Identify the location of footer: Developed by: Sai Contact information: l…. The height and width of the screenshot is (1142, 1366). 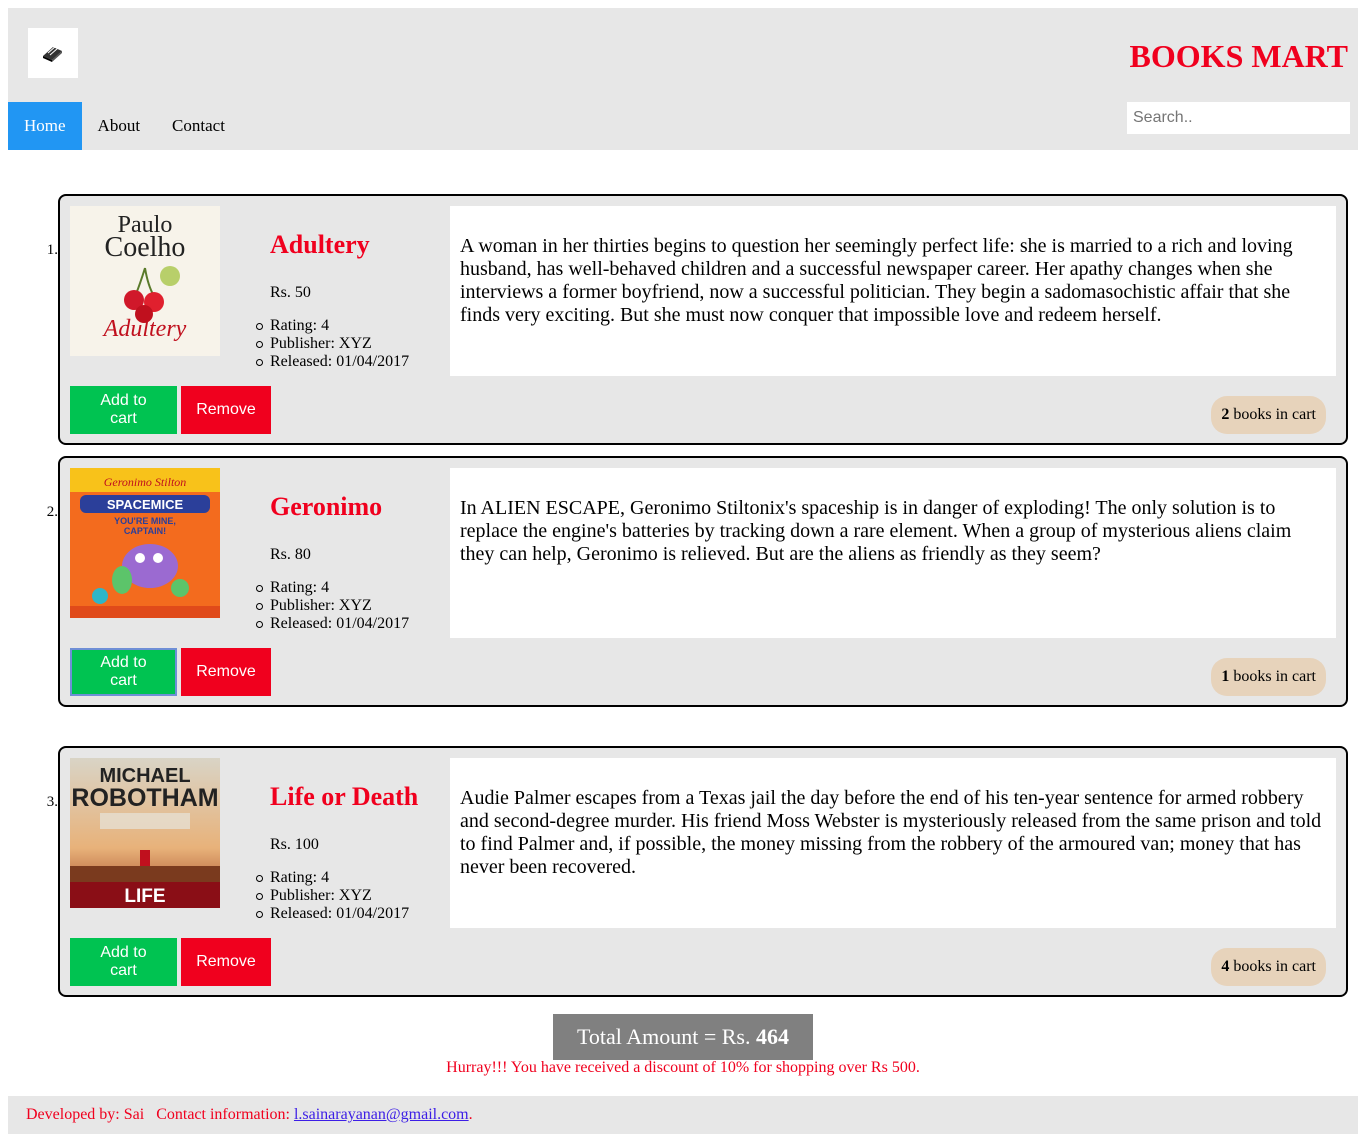
(683, 1115).